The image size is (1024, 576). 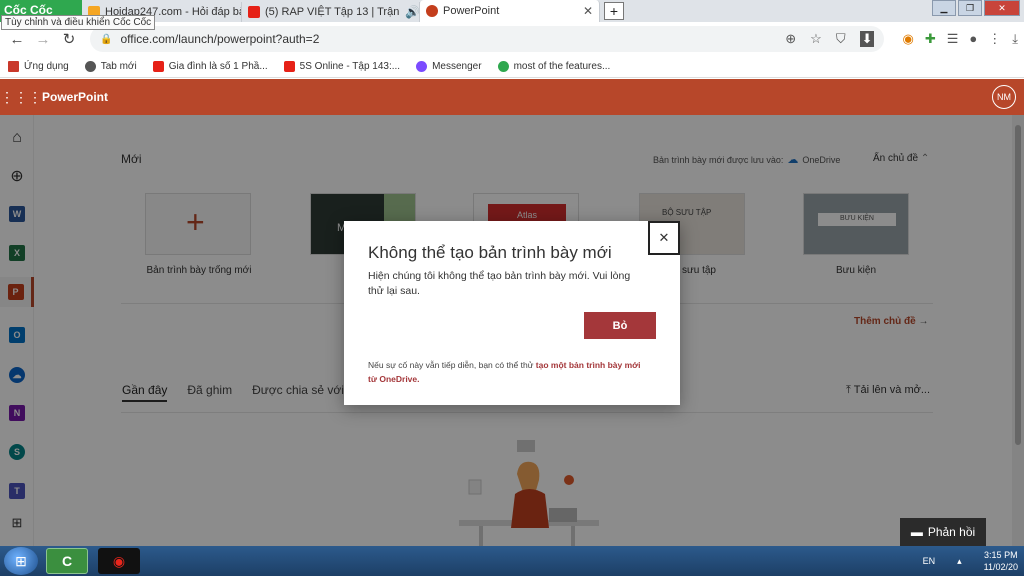 I want to click on avatar: NM, so click(x=1004, y=97).